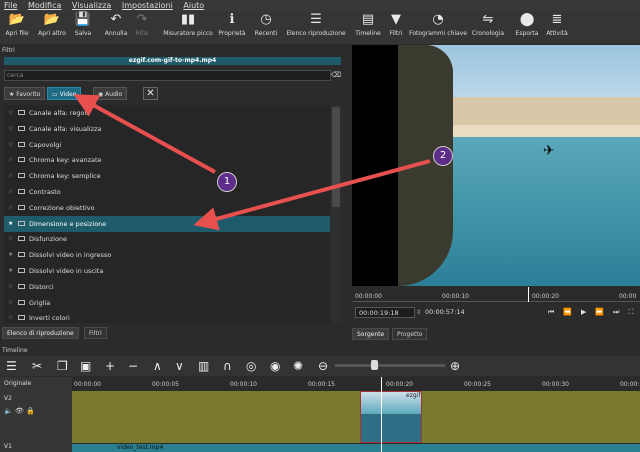  Describe the element at coordinates (144, 134) in the screenshot. I see `arrow-to-video-tab` at that location.